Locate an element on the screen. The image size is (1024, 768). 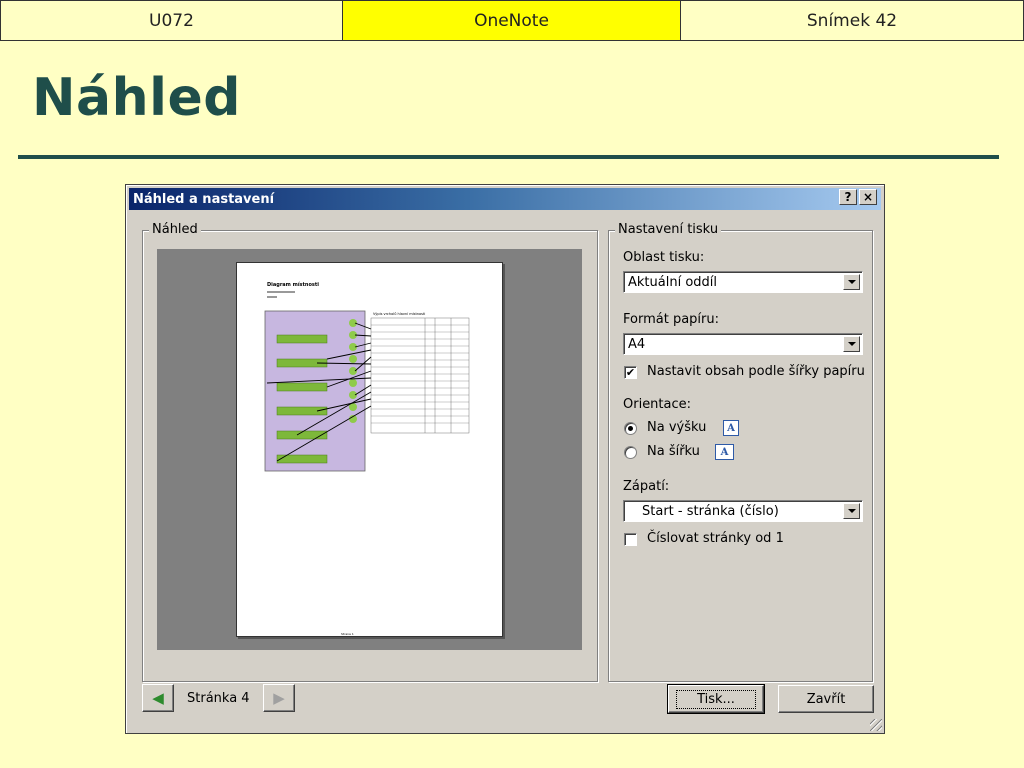
slide-header: U072 OneNote Snímek 42 is located at coordinates (512, 20).